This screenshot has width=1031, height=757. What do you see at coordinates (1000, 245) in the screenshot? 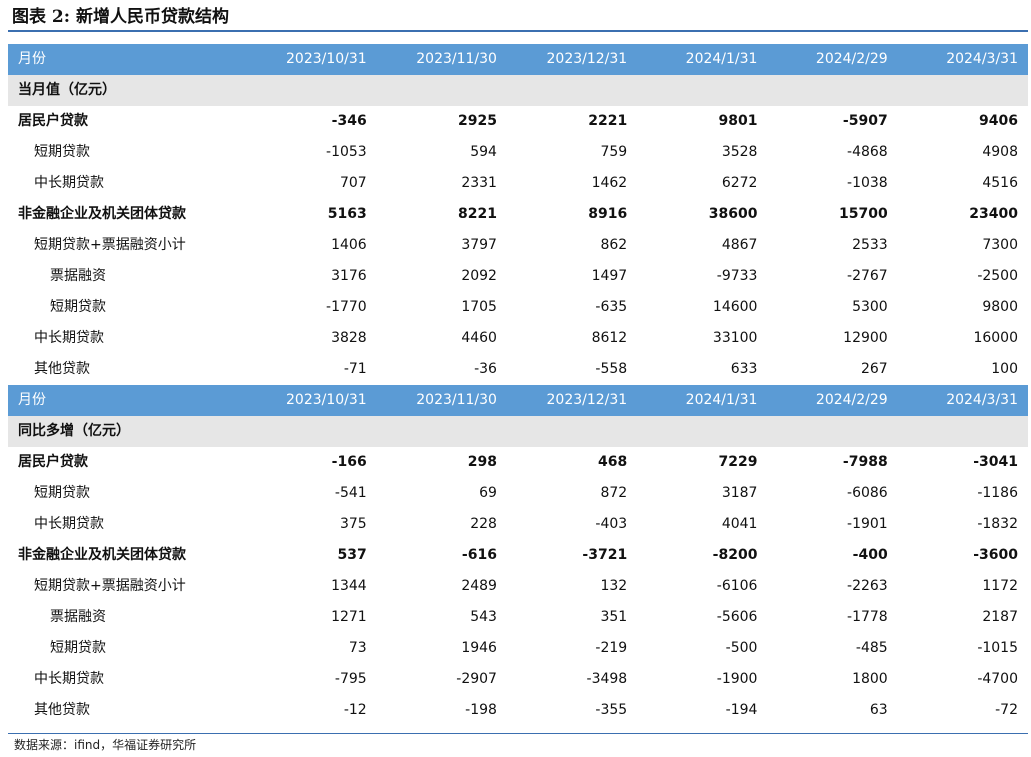
I see `cell-value: 7300` at bounding box center [1000, 245].